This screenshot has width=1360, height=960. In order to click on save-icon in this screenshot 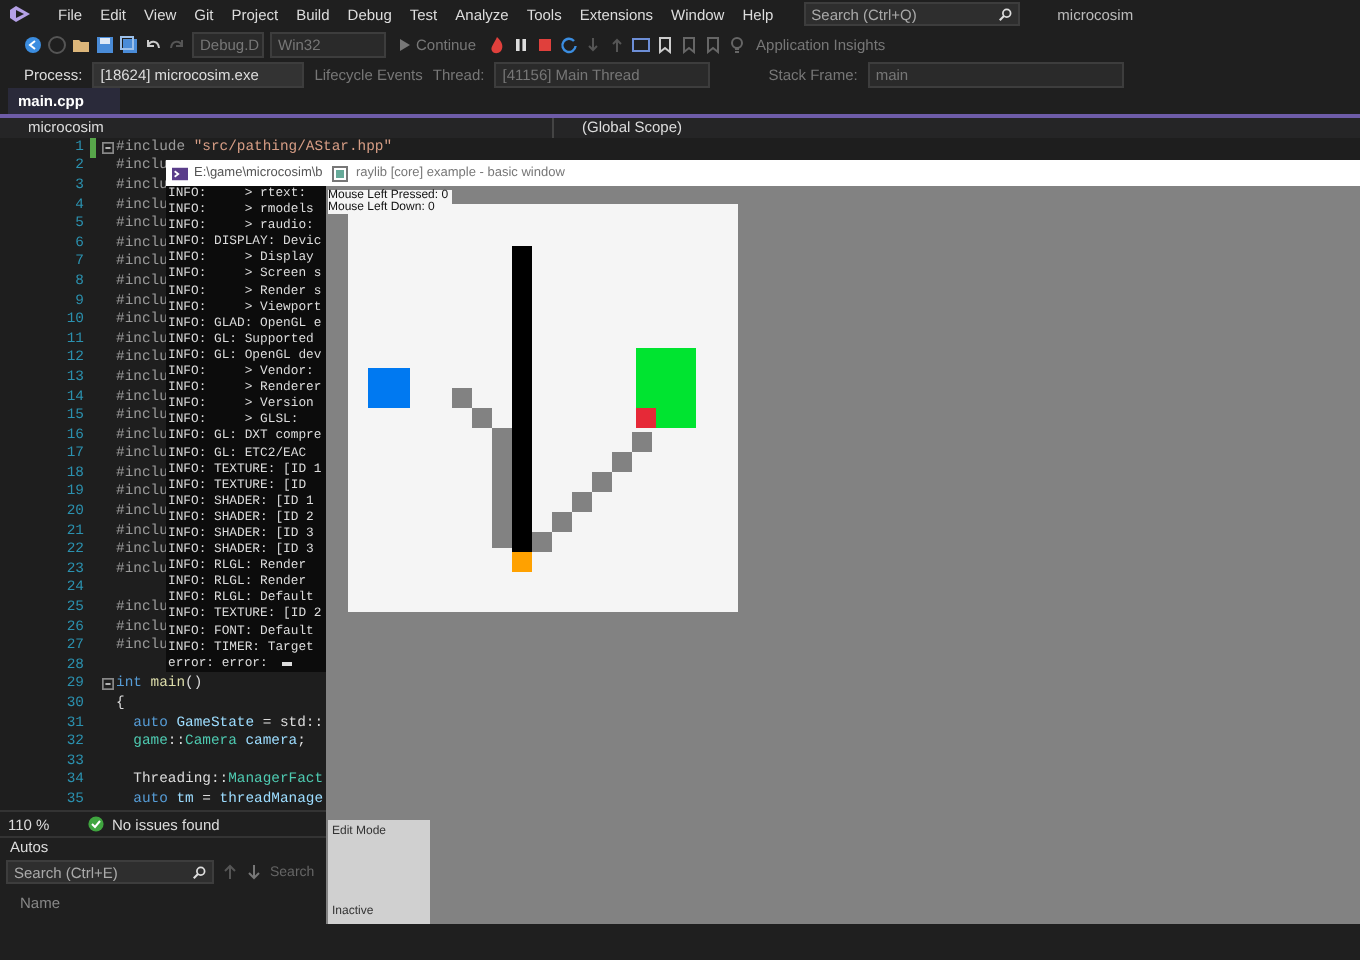, I will do `click(105, 44)`.